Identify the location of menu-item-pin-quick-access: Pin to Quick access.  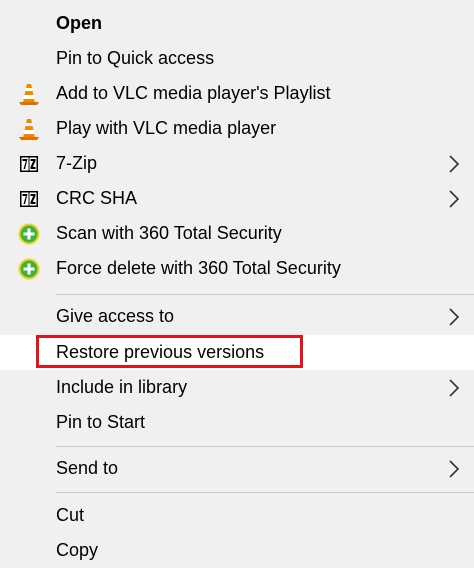
(237, 58).